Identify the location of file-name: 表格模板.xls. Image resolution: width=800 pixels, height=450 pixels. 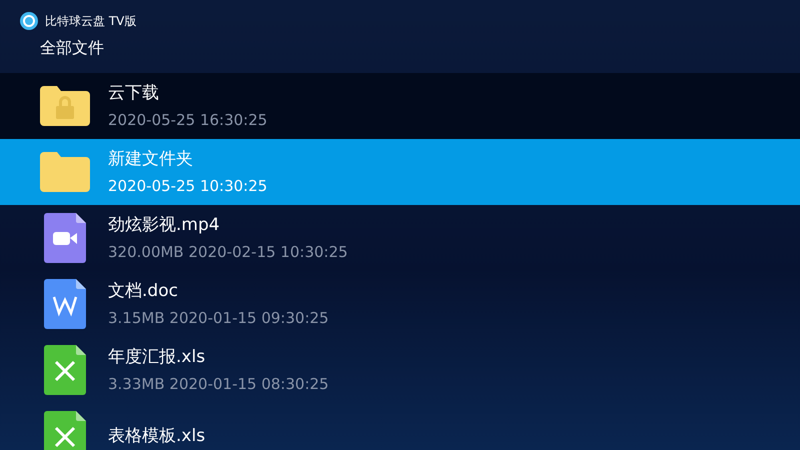
(157, 436).